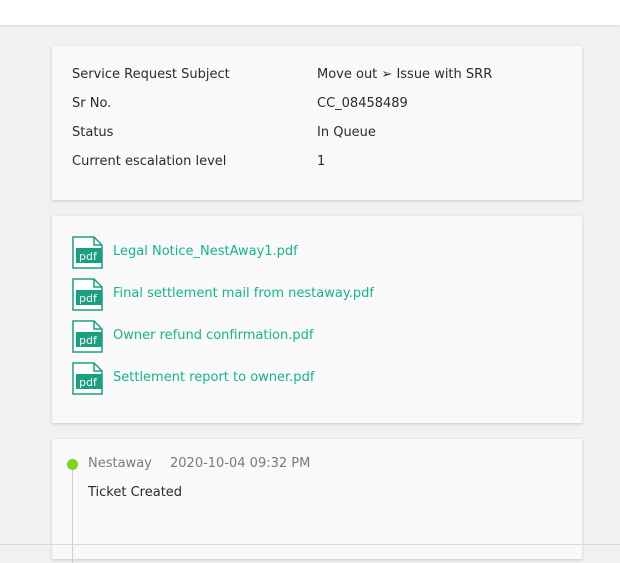 The width and height of the screenshot is (620, 563). Describe the element at coordinates (321, 161) in the screenshot. I see `detail-value: 1` at that location.